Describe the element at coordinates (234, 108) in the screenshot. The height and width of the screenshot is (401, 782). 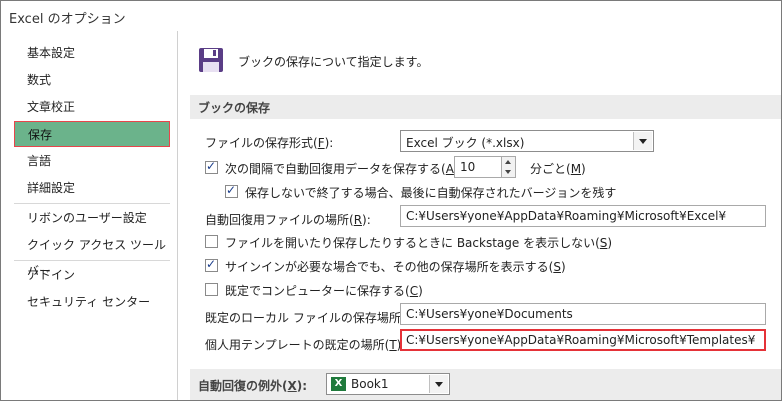
I see `section-title: ブックの保存` at that location.